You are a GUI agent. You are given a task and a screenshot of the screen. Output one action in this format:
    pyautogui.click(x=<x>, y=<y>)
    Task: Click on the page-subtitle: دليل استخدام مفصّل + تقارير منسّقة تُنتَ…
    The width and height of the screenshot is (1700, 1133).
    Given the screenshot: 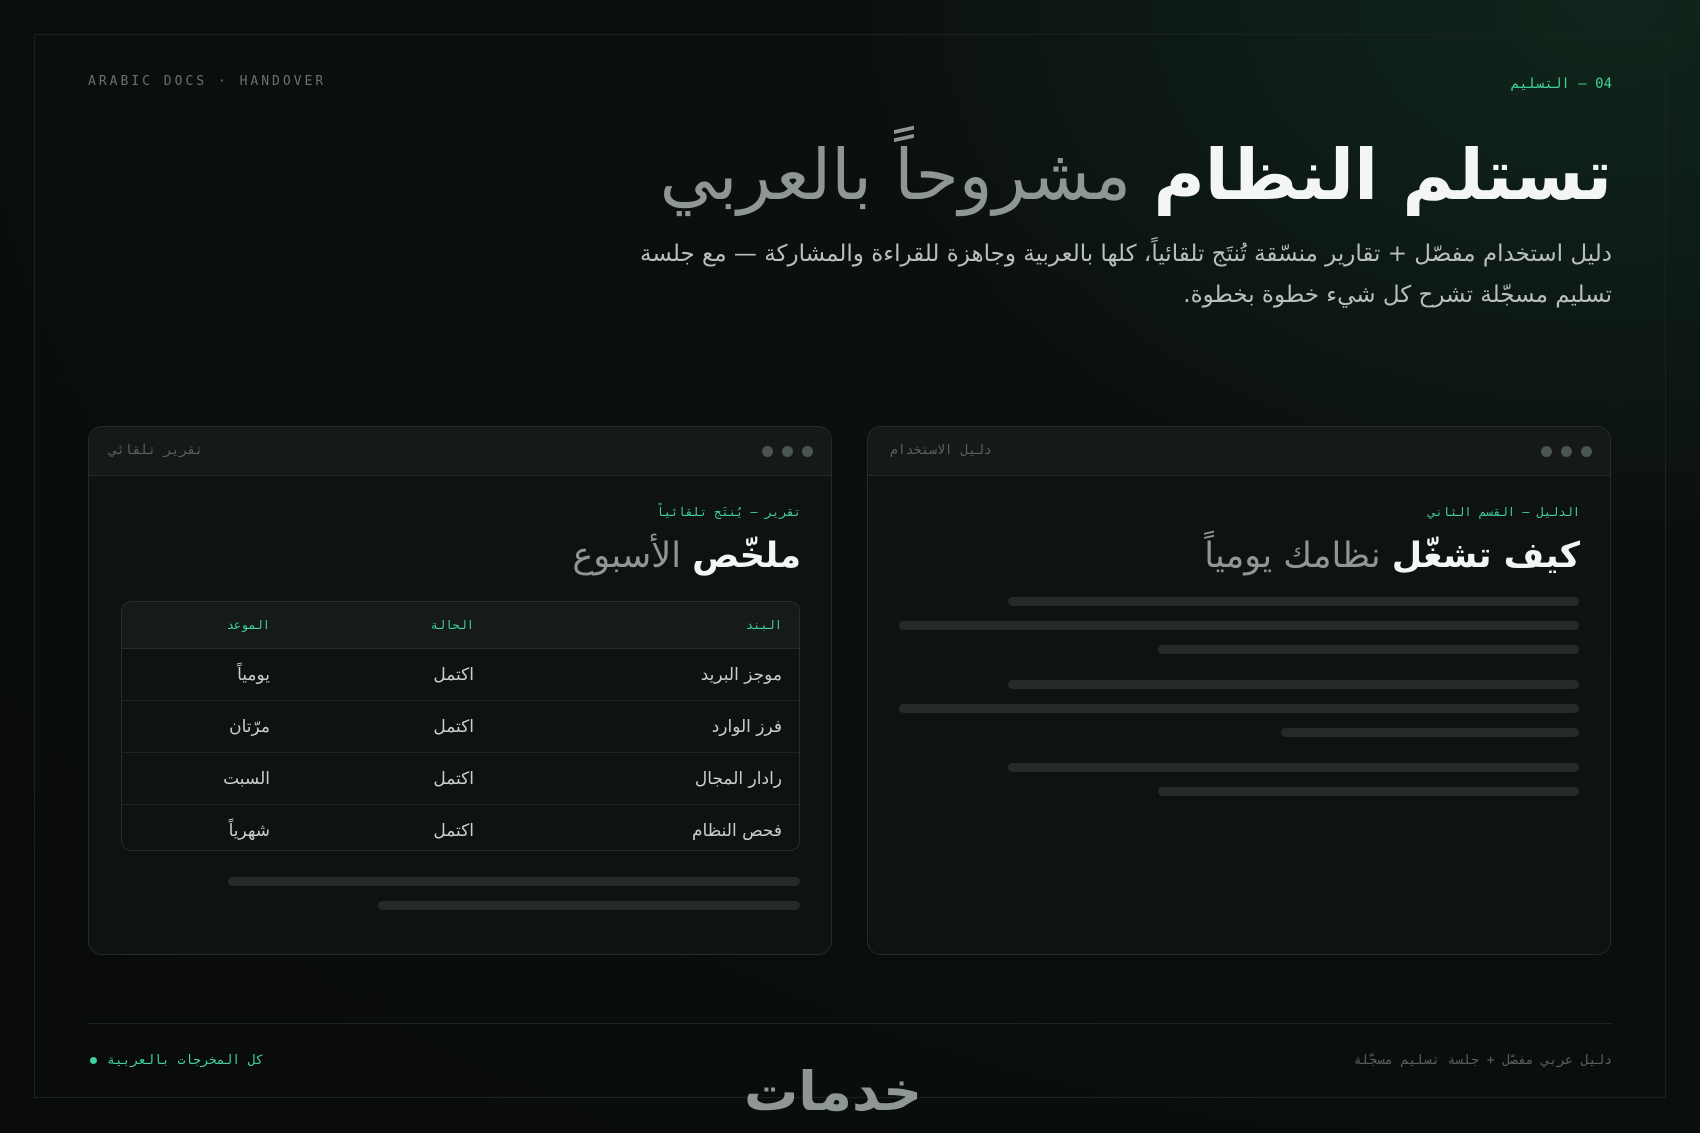 What is the action you would take?
    pyautogui.click(x=1126, y=274)
    